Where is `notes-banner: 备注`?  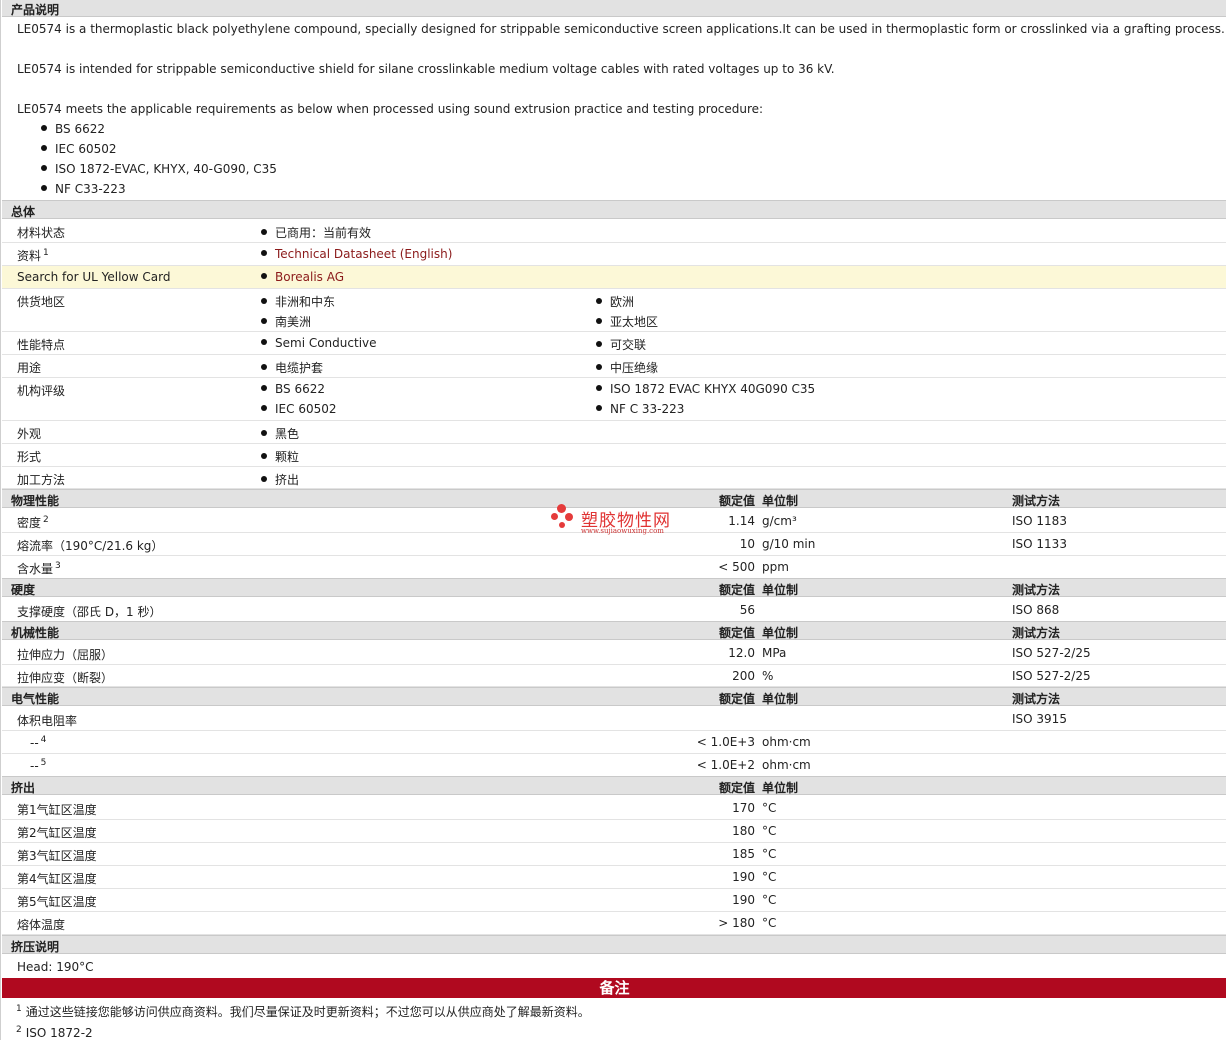 notes-banner: 备注 is located at coordinates (614, 988).